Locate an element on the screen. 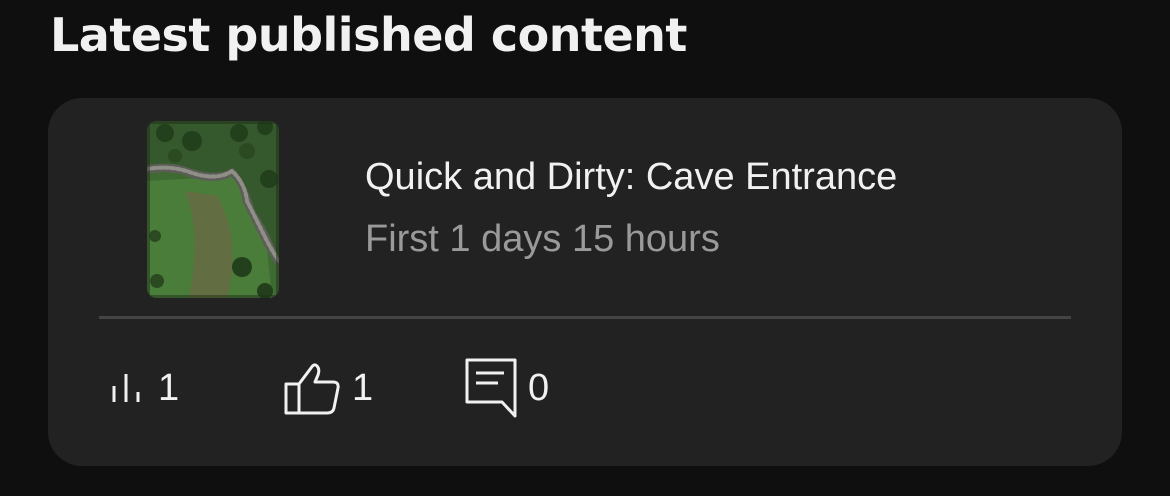 This screenshot has width=1170, height=496. map-thumbnail-image is located at coordinates (213, 209).